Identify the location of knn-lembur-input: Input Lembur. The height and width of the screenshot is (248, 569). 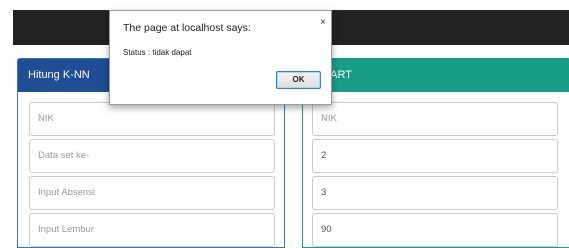
(152, 230).